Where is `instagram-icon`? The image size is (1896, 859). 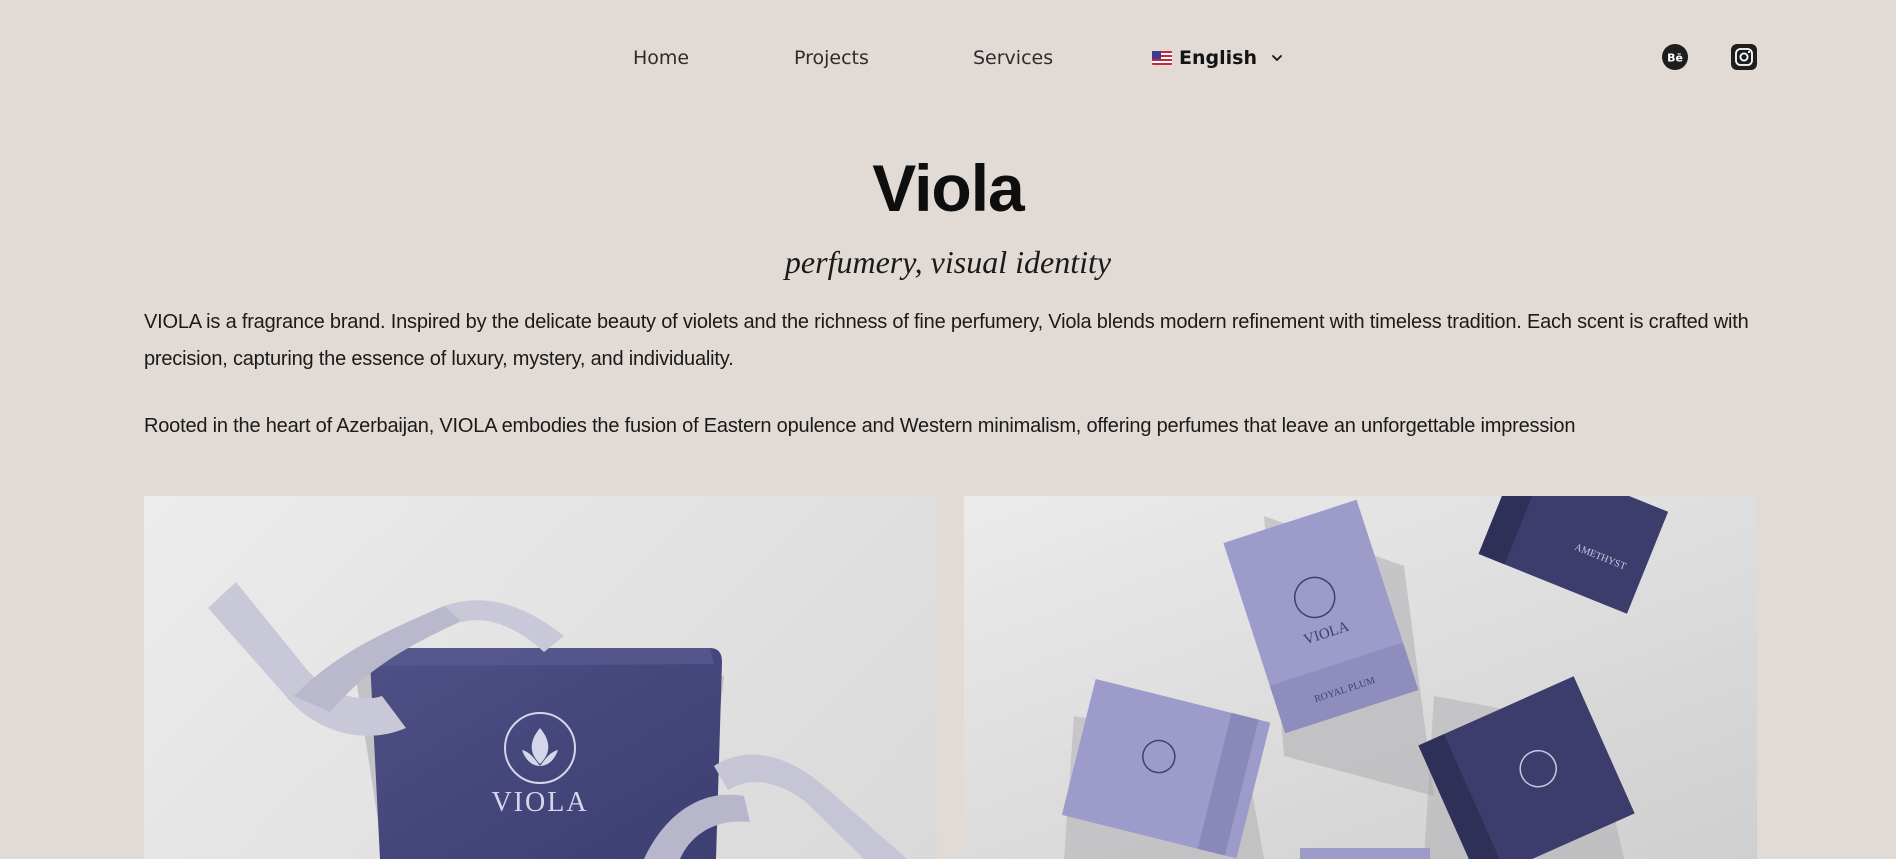
instagram-icon is located at coordinates (1744, 57).